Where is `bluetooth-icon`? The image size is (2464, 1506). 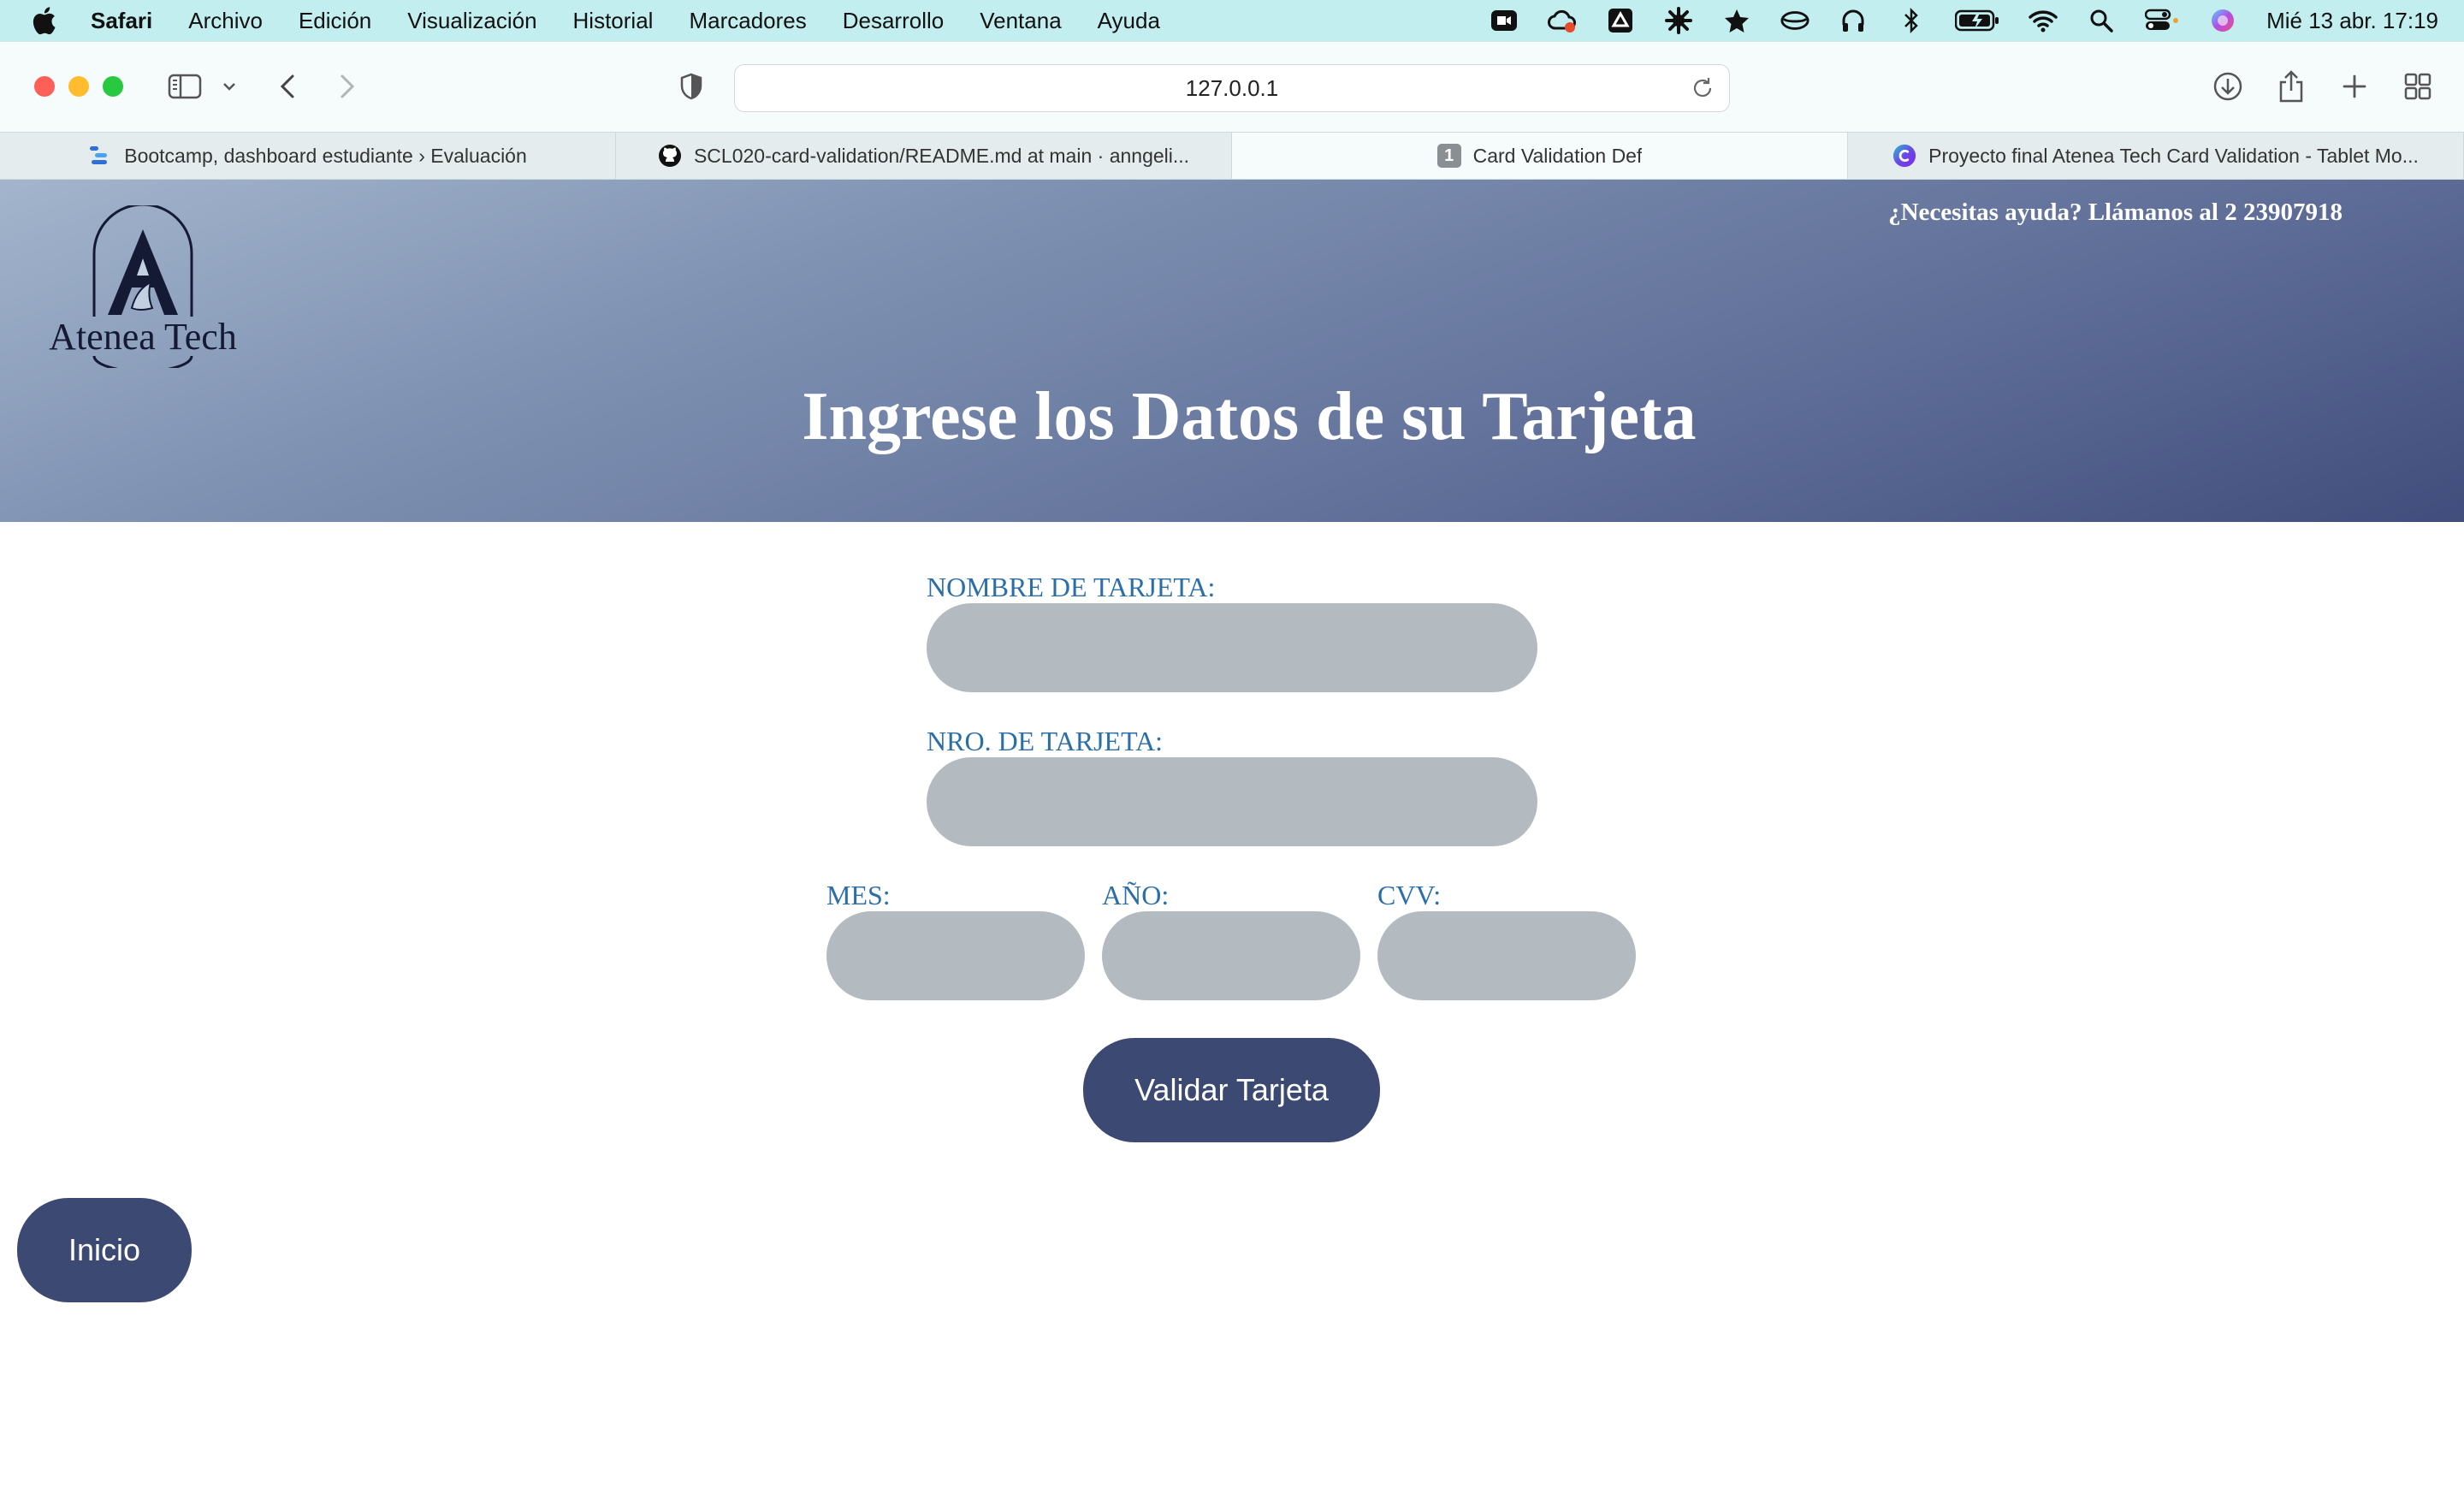 bluetooth-icon is located at coordinates (1911, 20).